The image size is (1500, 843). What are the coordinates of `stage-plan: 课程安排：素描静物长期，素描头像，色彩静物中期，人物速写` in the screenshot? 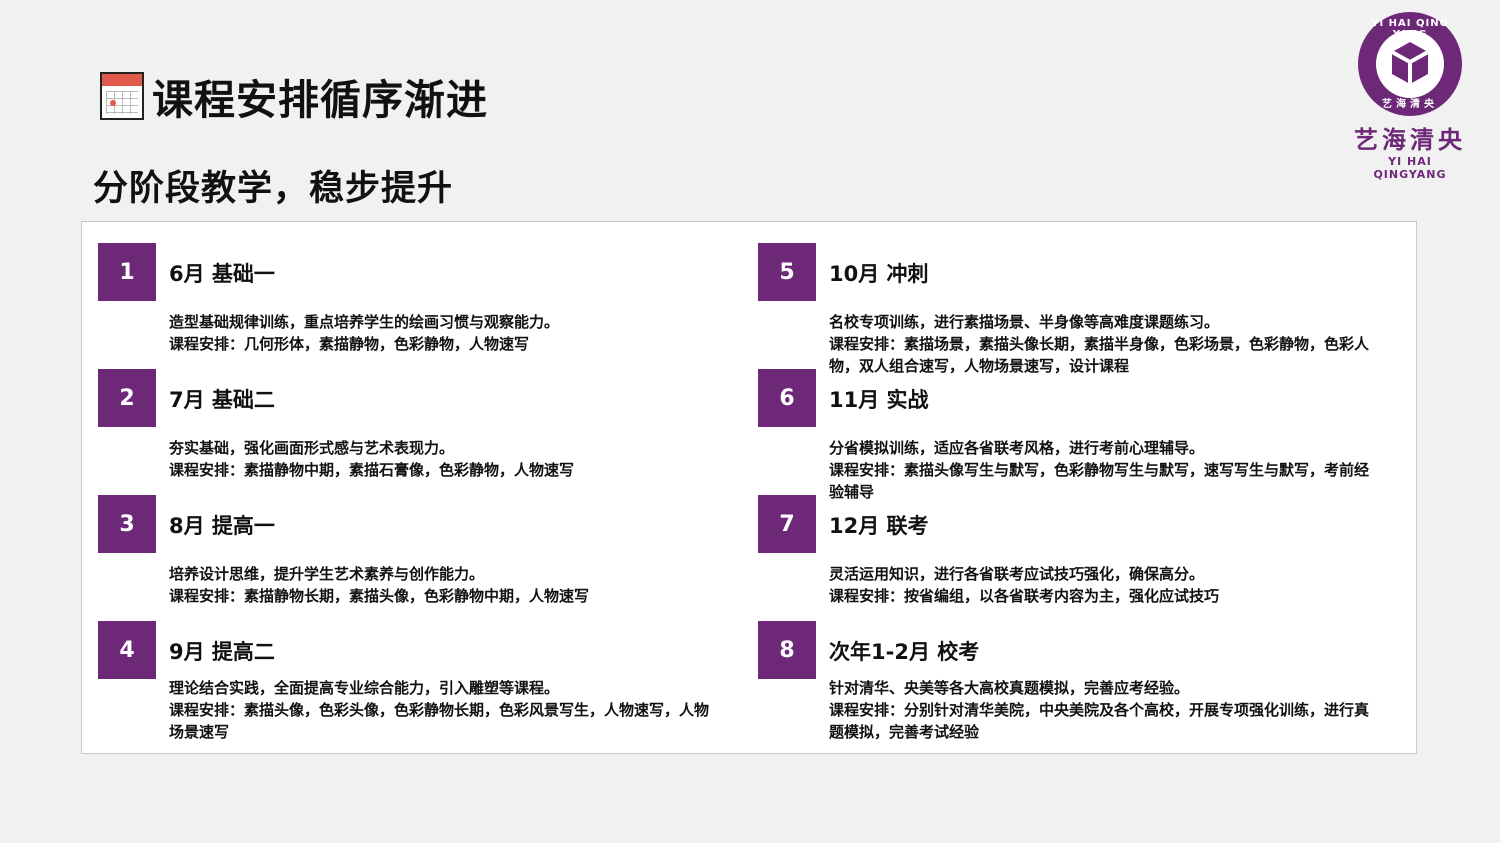 It's located at (379, 596).